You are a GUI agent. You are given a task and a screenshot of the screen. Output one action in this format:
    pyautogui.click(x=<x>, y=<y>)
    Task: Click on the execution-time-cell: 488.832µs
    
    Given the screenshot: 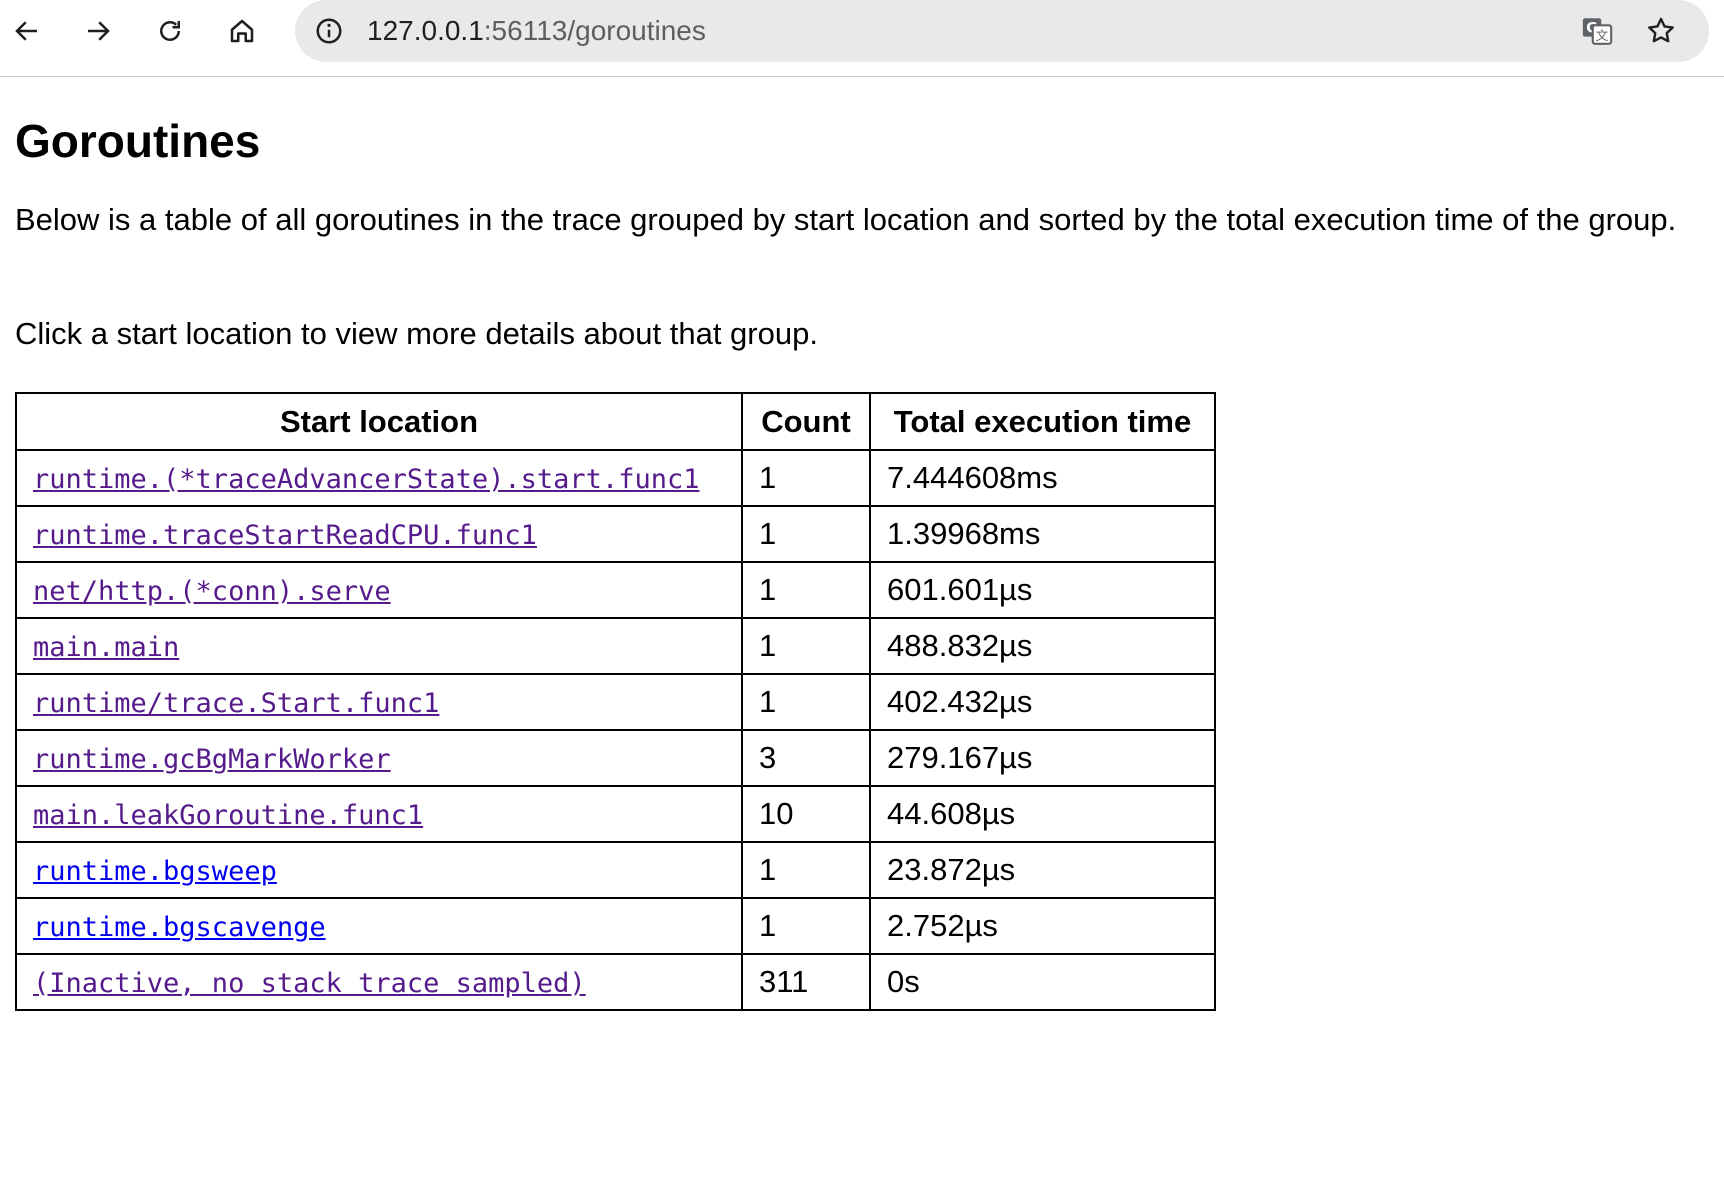 What is the action you would take?
    pyautogui.click(x=1042, y=646)
    